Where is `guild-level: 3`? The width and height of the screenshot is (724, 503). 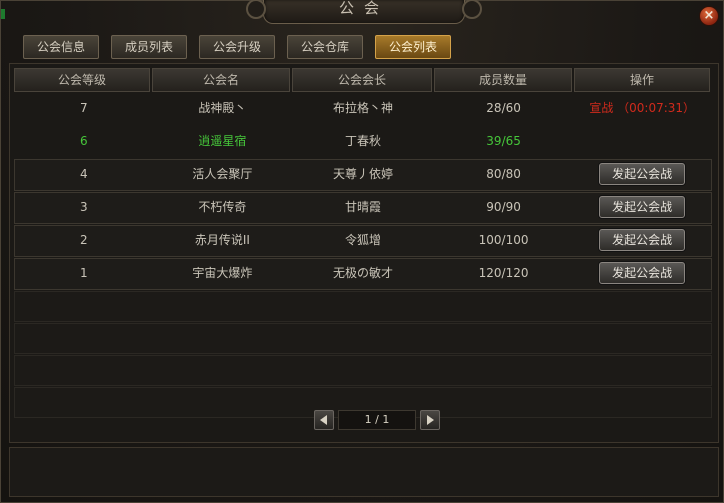
guild-level: 3 is located at coordinates (83, 207).